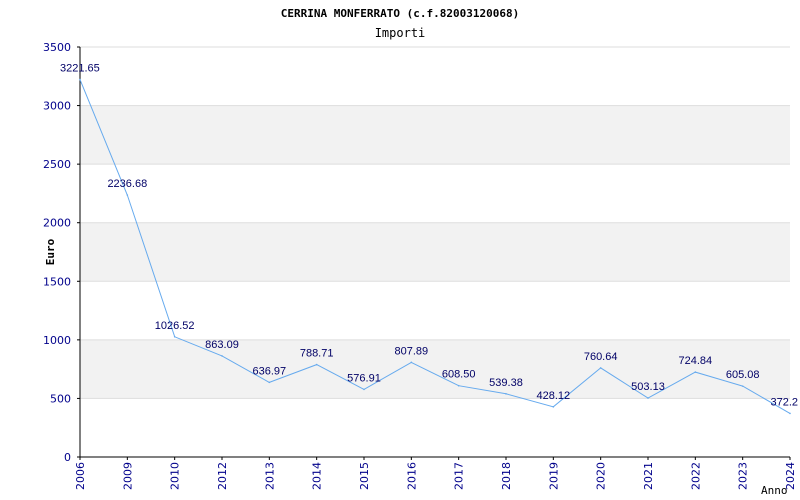 The width and height of the screenshot is (800, 500). I want to click on x-tick-label: 2006, so click(80, 476).